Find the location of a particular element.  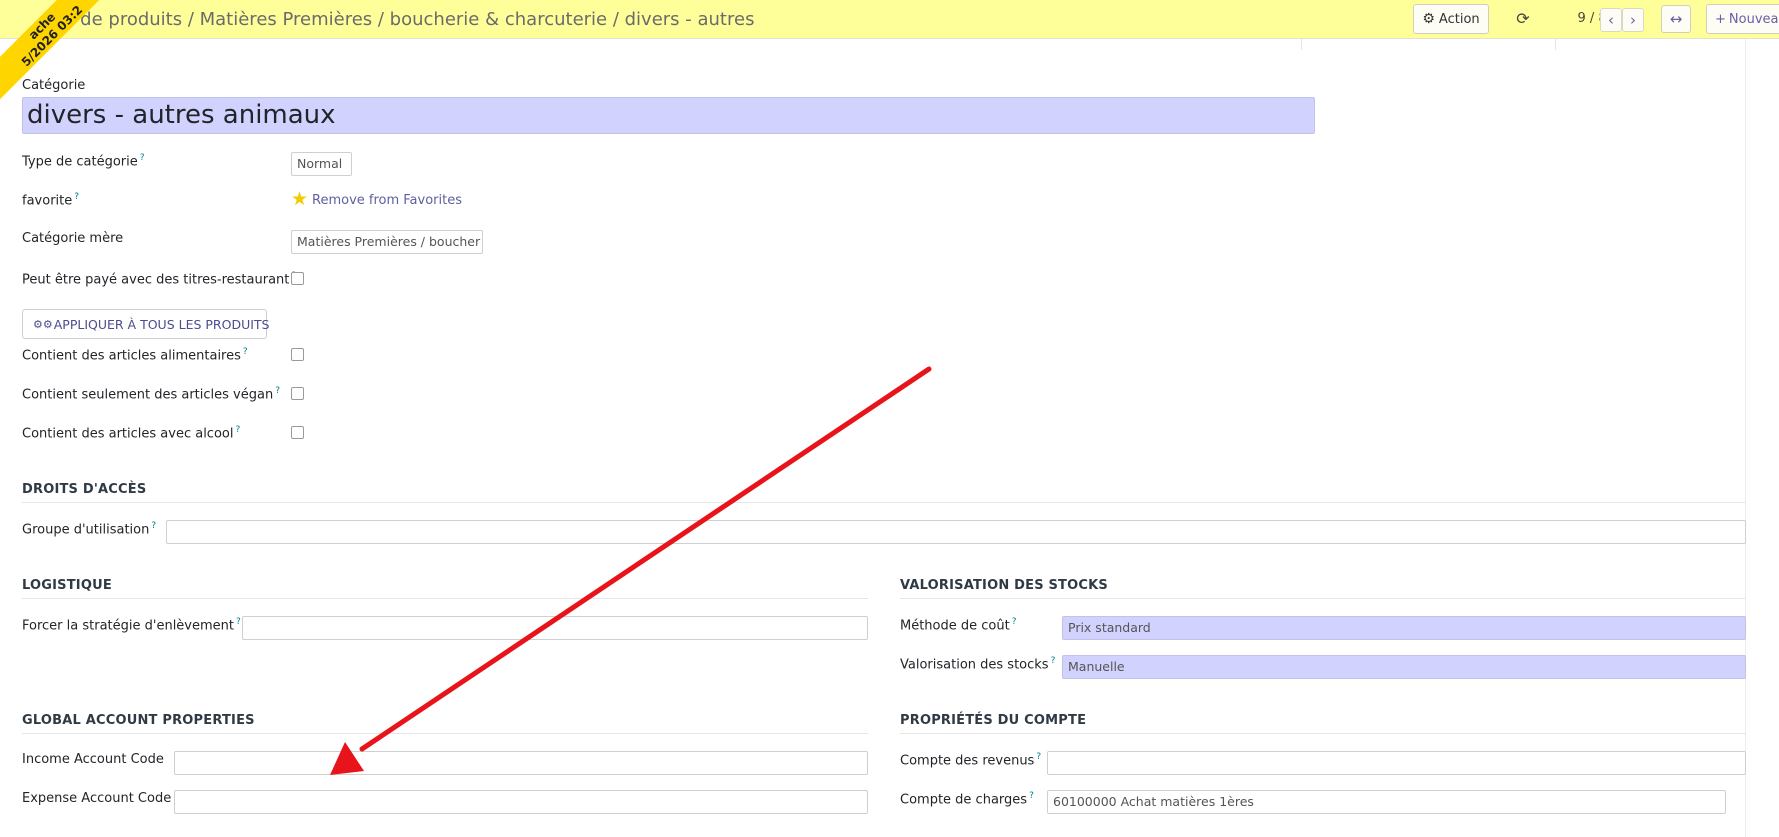

category-label: Catégorie is located at coordinates (54, 85).